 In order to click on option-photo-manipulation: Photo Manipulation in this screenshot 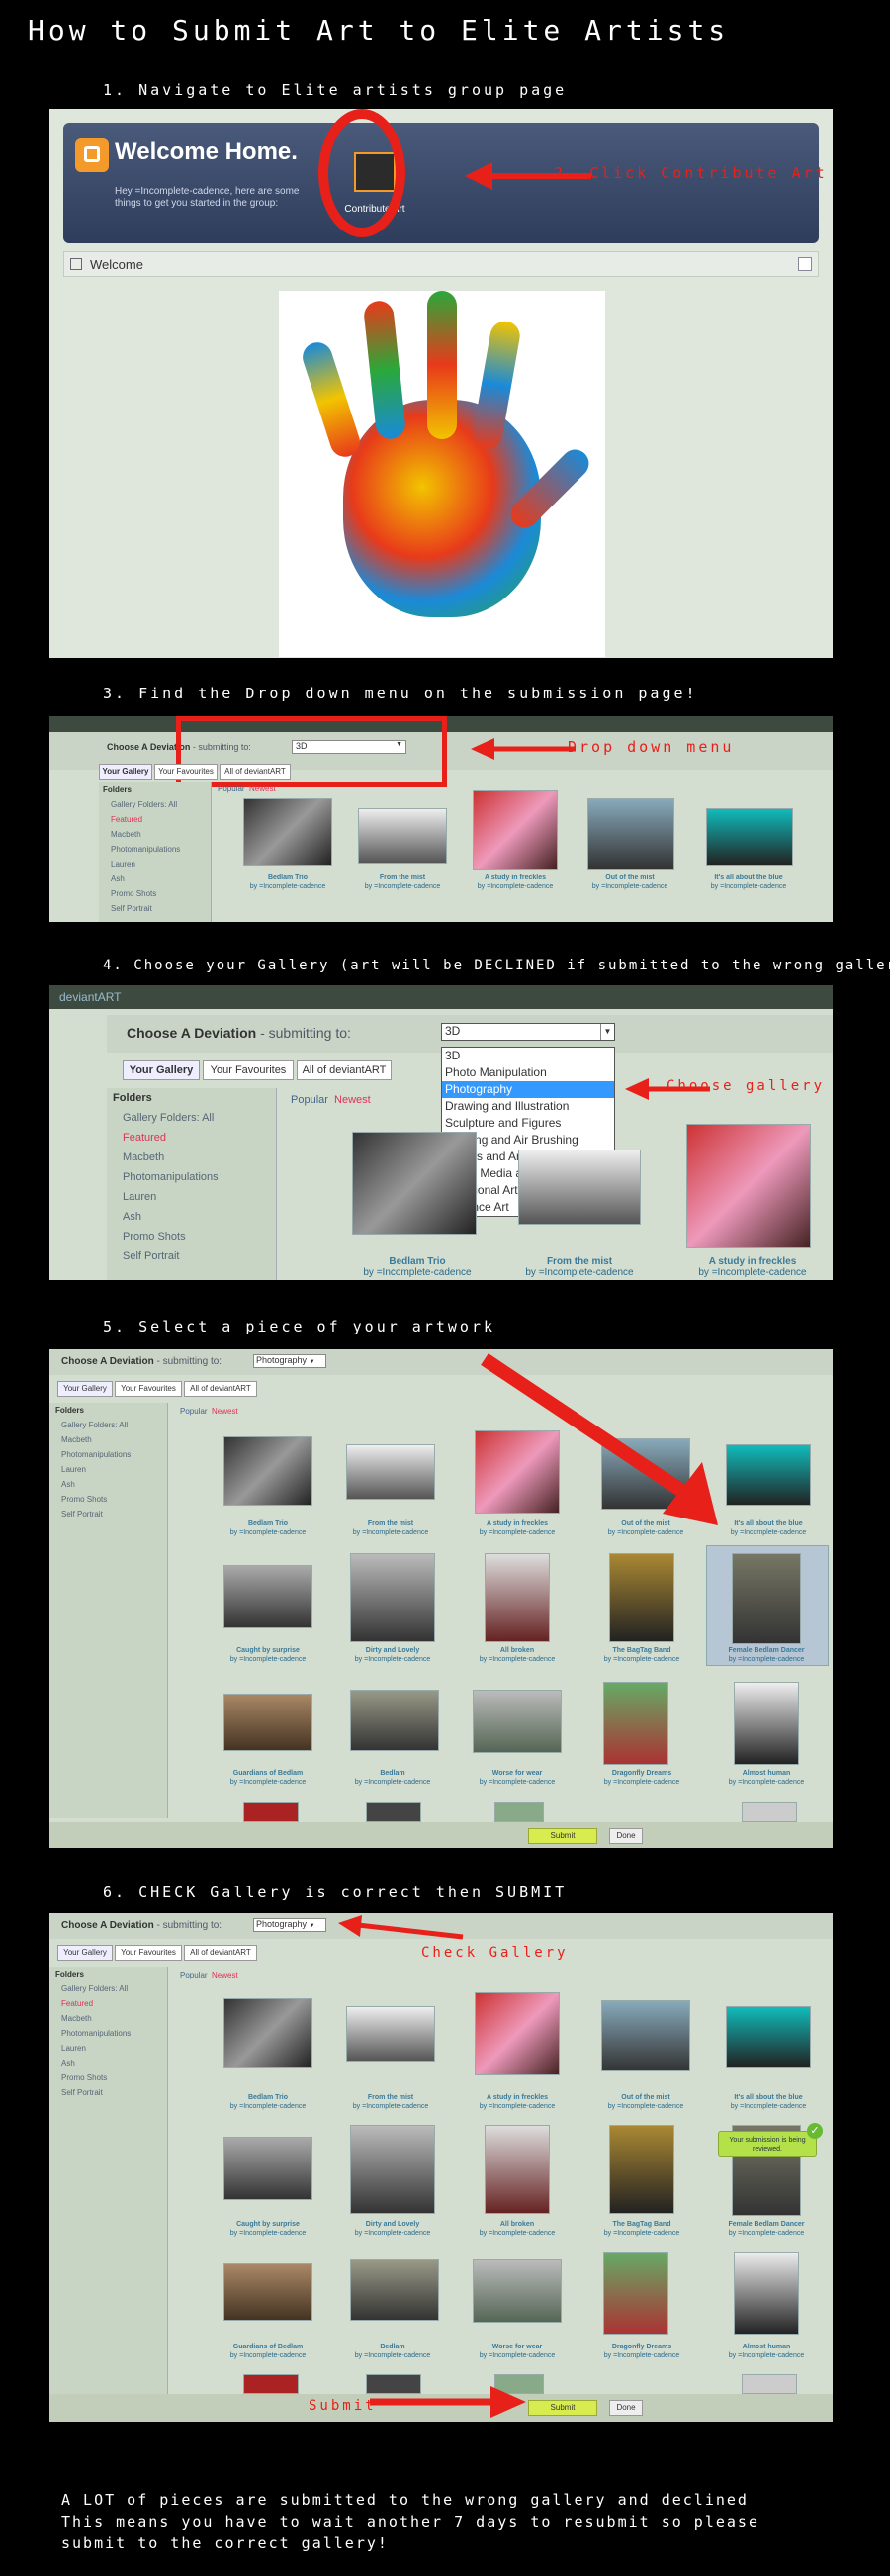, I will do `click(528, 1072)`.